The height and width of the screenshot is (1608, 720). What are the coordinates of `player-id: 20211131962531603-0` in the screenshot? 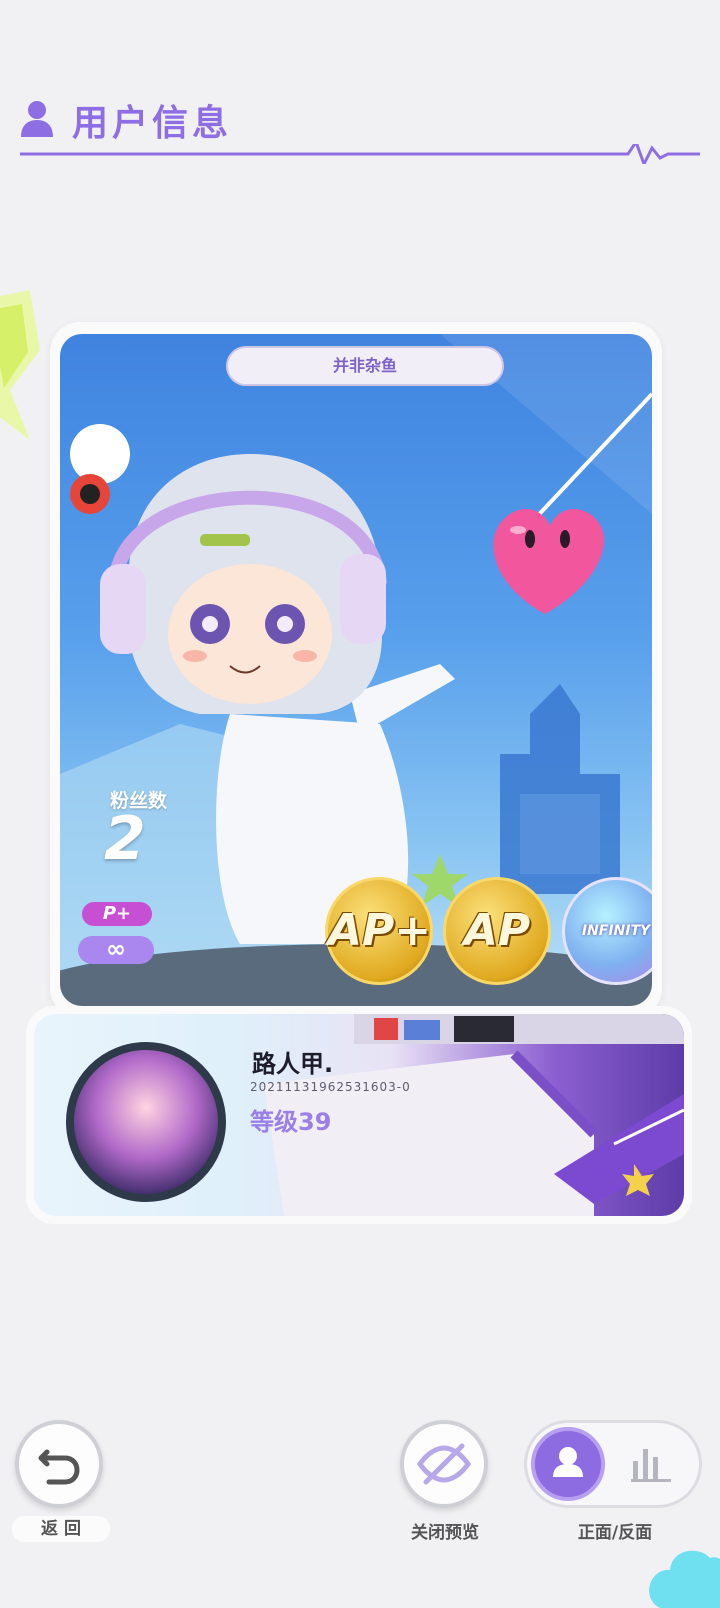 It's located at (330, 1087).